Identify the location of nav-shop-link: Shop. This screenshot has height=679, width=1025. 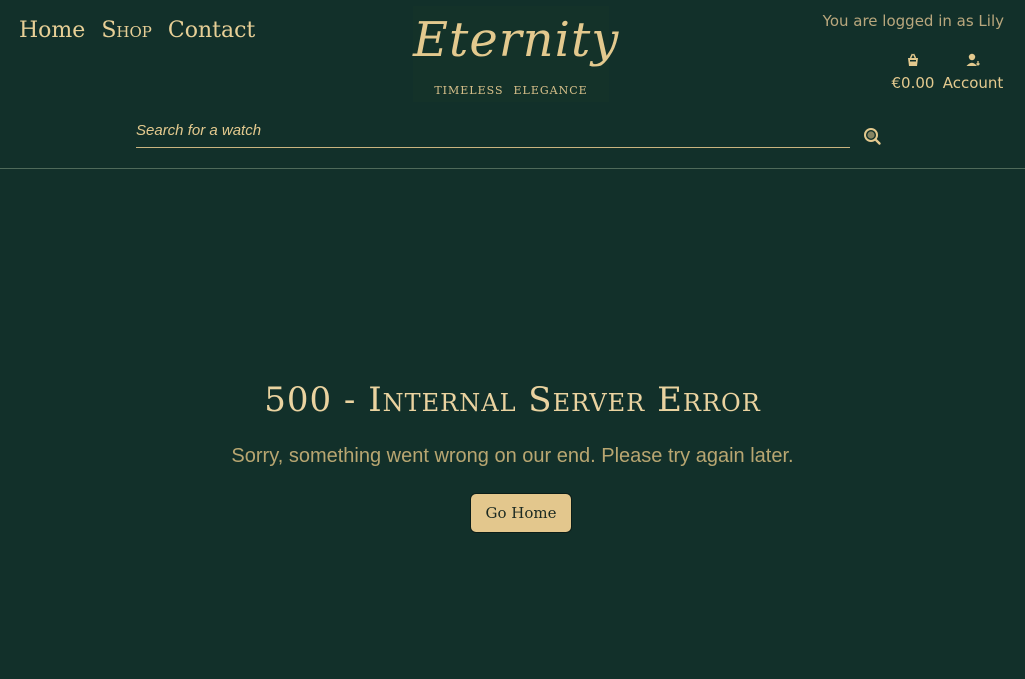
(126, 30).